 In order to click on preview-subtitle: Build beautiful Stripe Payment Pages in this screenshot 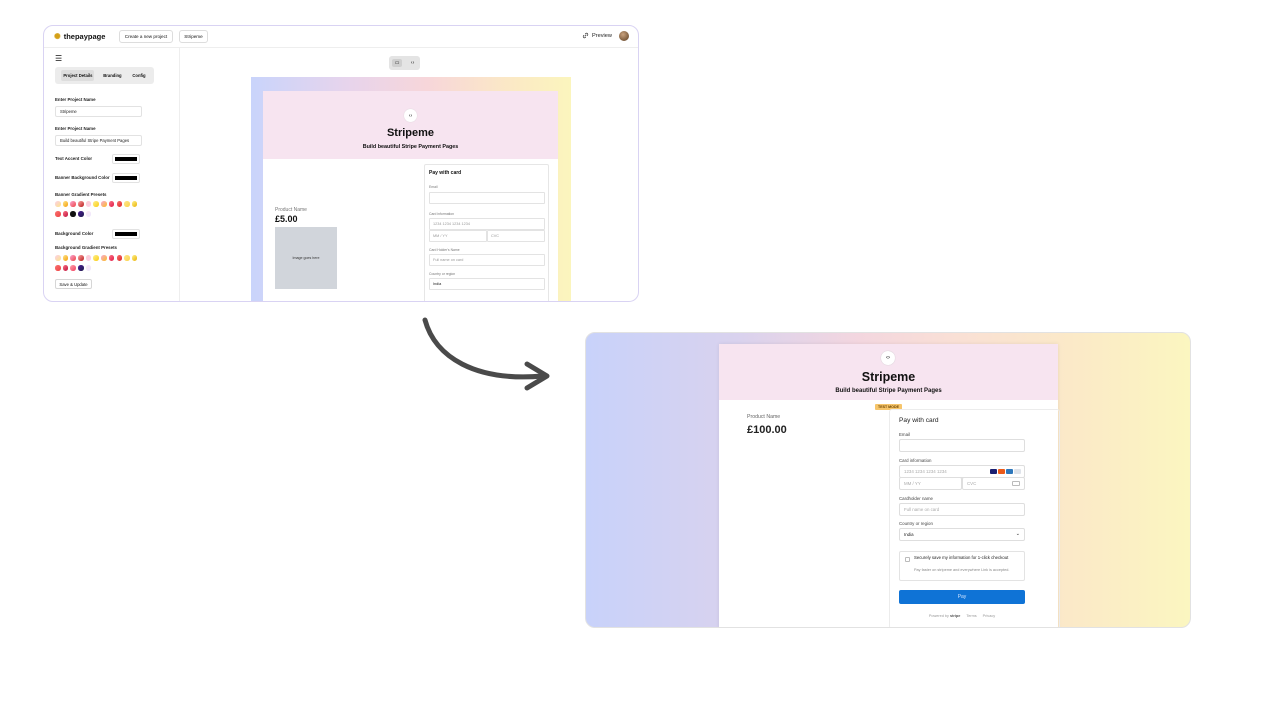, I will do `click(410, 147)`.